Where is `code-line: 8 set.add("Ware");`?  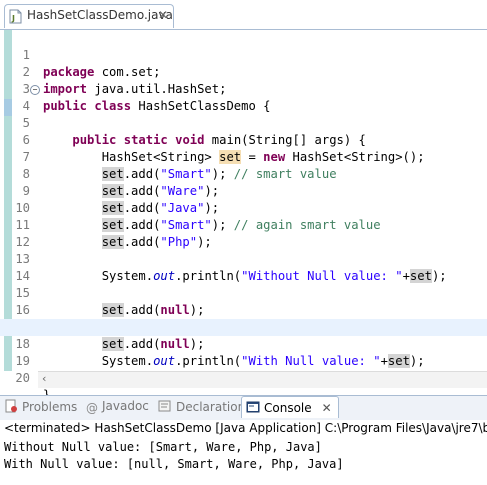 code-line: 8 set.add("Ware"); is located at coordinates (243, 173).